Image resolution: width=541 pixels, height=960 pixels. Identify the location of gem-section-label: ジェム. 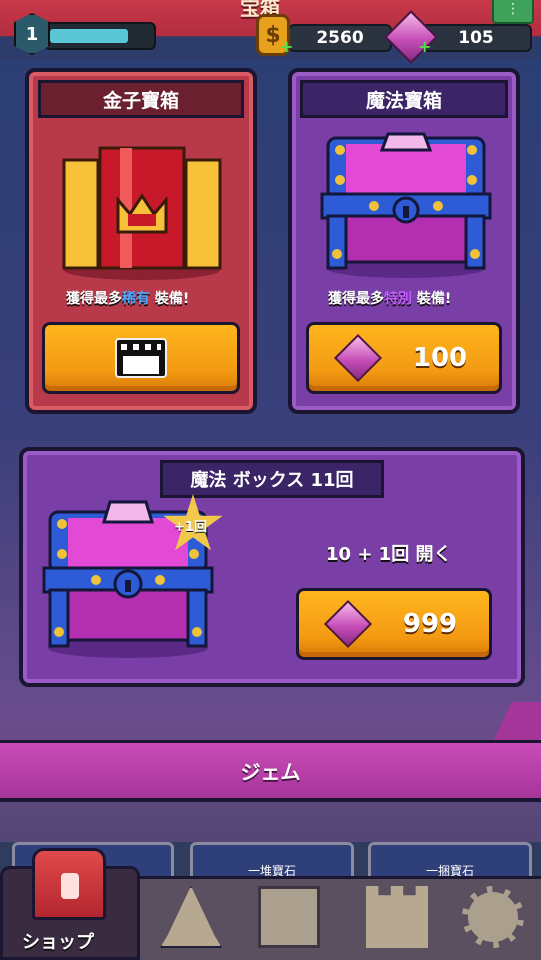
(270, 772).